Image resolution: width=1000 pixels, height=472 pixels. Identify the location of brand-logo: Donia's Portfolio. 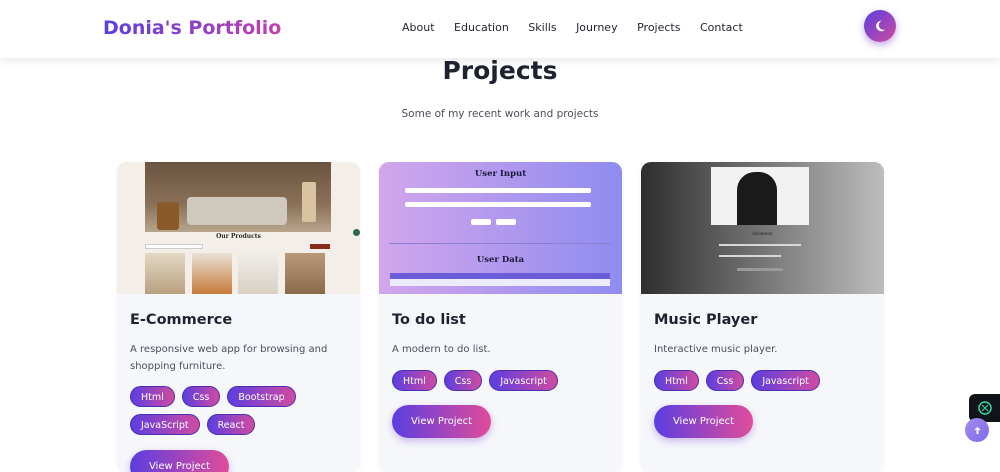
(192, 28).